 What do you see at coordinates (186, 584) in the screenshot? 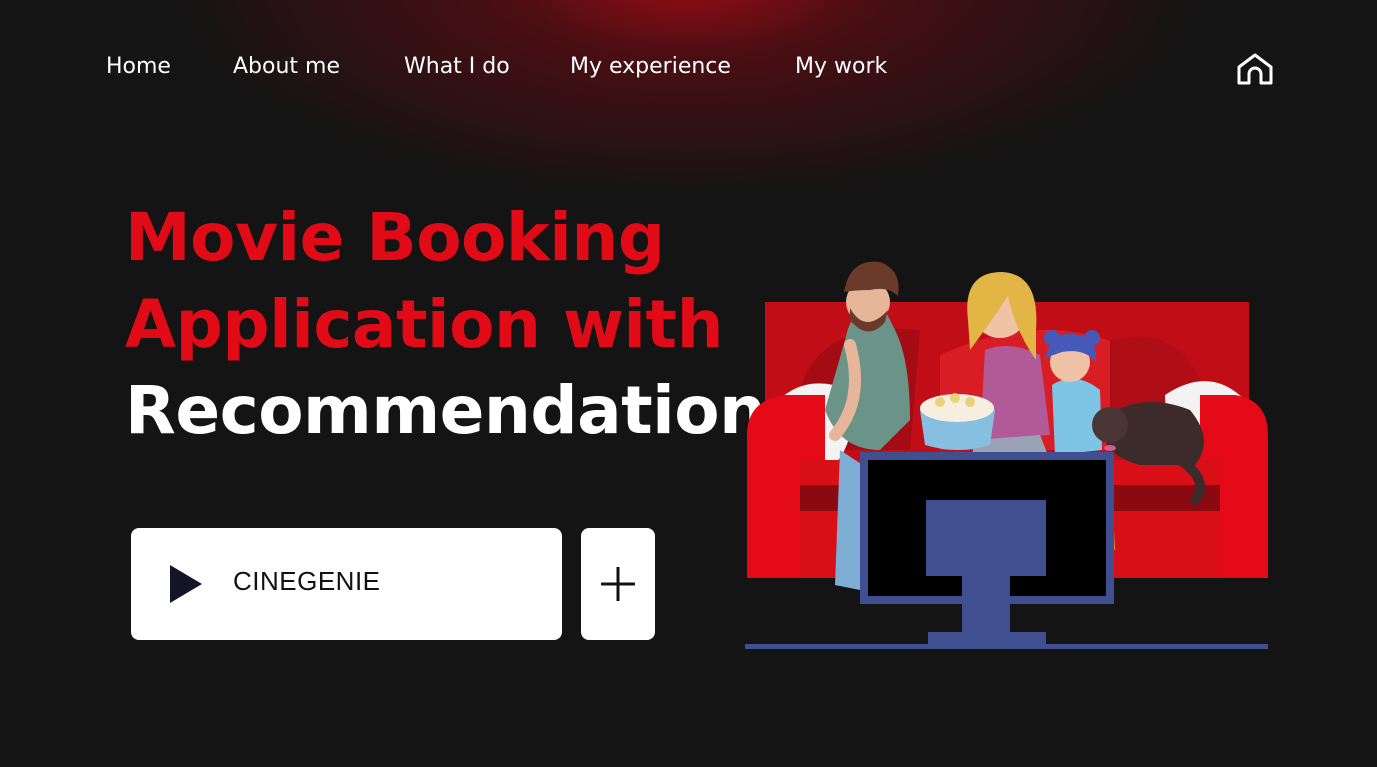
I see `play-icon` at bounding box center [186, 584].